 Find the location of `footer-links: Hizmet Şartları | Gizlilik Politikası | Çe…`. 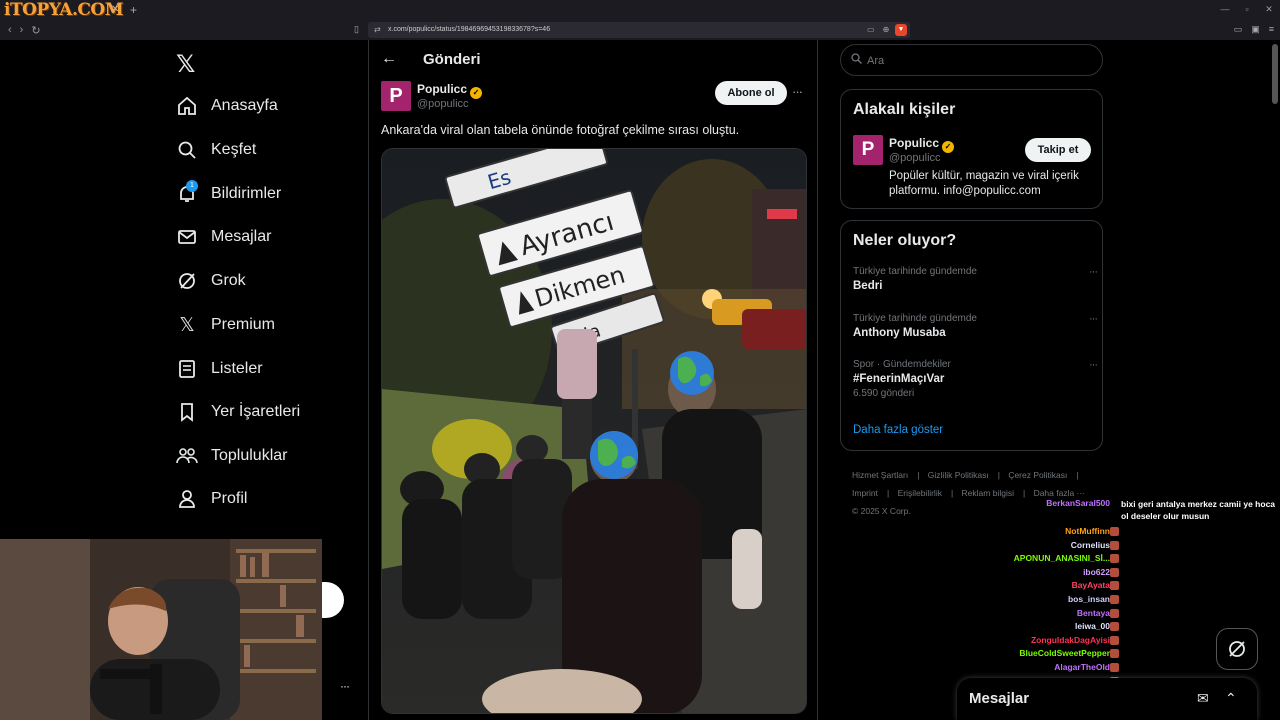

footer-links: Hizmet Şartları | Gizlilik Politikası | Çe… is located at coordinates (969, 493).